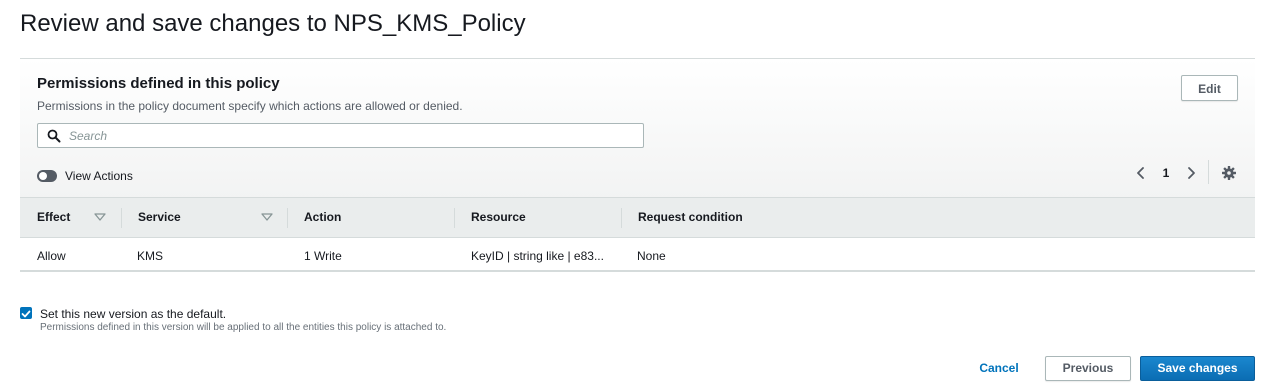 This screenshot has height=391, width=1270. What do you see at coordinates (150, 256) in the screenshot?
I see `cell-service: KMS` at bounding box center [150, 256].